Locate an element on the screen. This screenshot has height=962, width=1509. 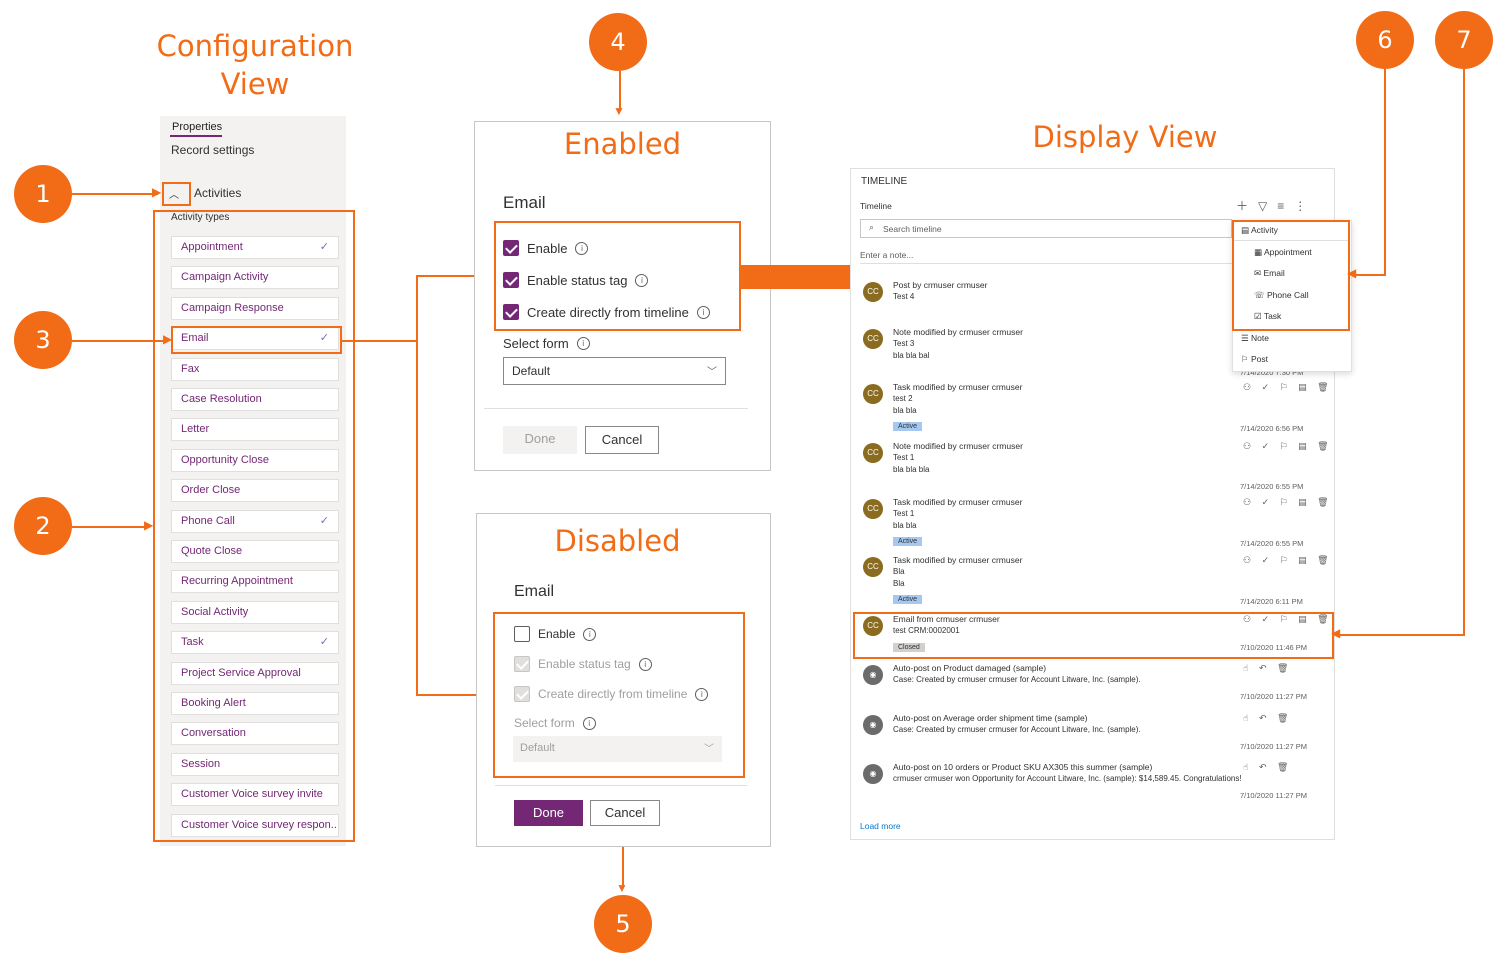
arrow-6-h is located at coordinates (1371, 275).